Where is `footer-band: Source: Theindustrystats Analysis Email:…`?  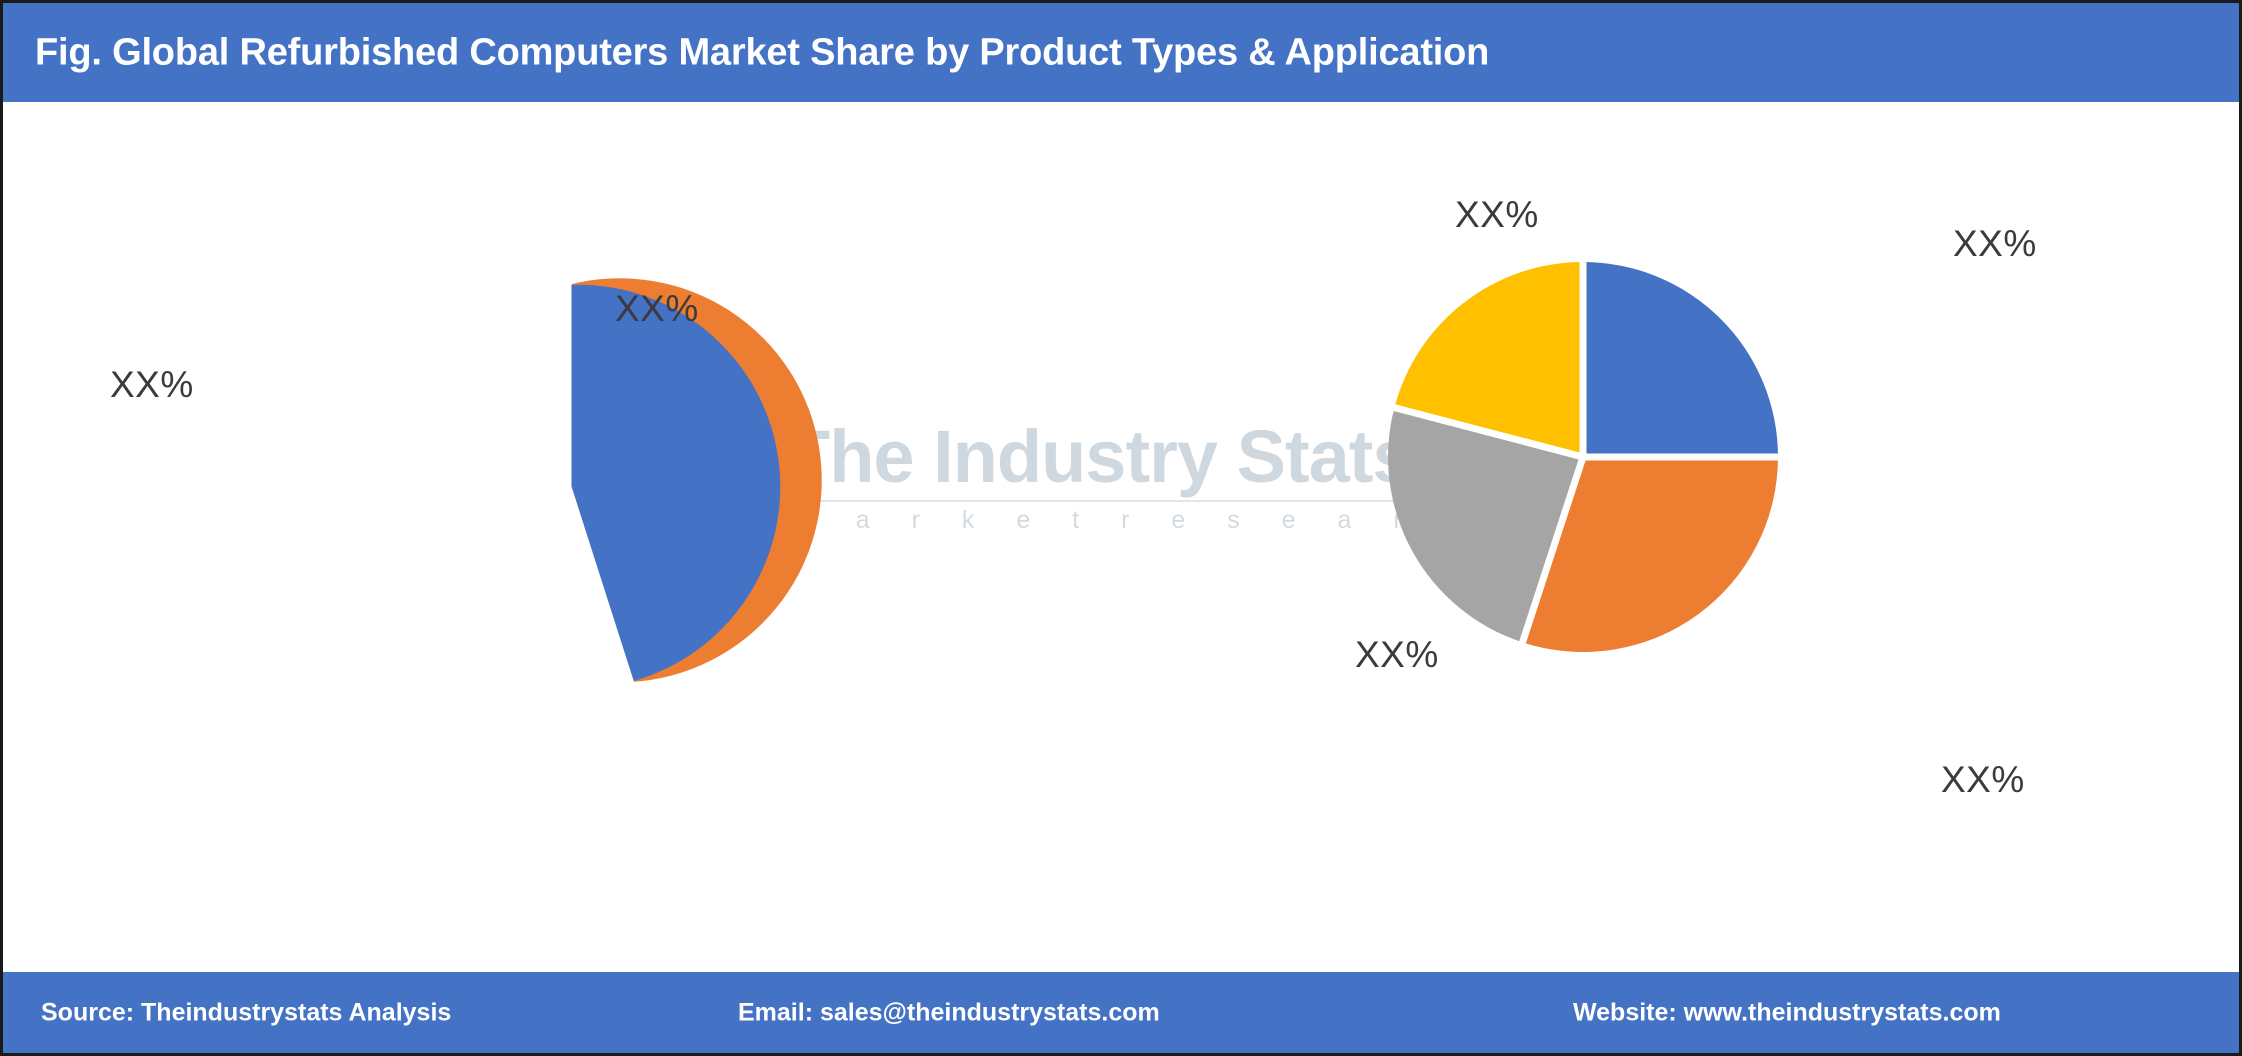 footer-band: Source: Theindustrystats Analysis Email:… is located at coordinates (1121, 1012).